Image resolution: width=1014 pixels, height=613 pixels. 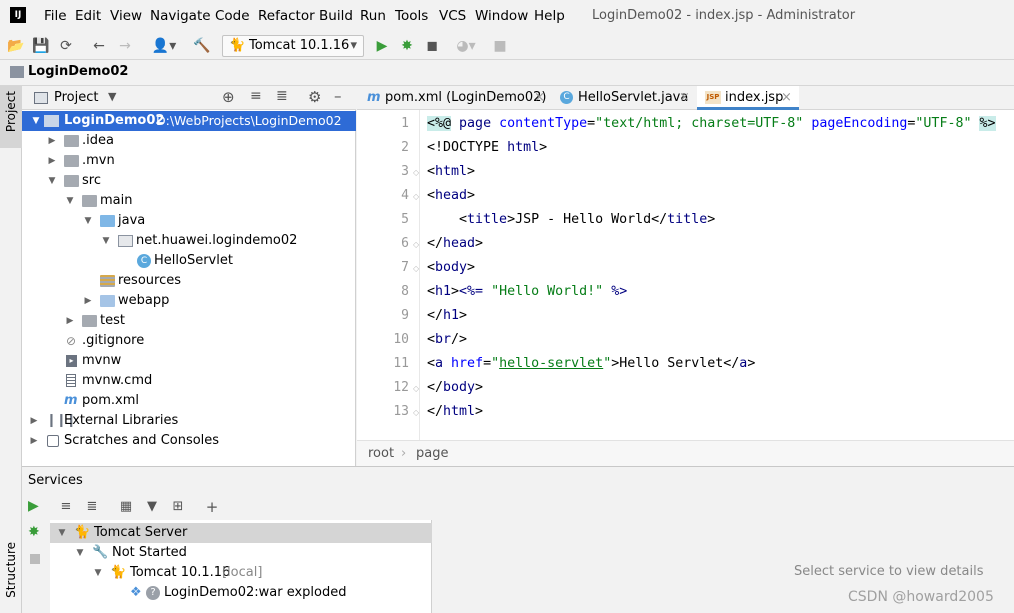 What do you see at coordinates (189, 321) in the screenshot?
I see `tree-item-test: ▶ test` at bounding box center [189, 321].